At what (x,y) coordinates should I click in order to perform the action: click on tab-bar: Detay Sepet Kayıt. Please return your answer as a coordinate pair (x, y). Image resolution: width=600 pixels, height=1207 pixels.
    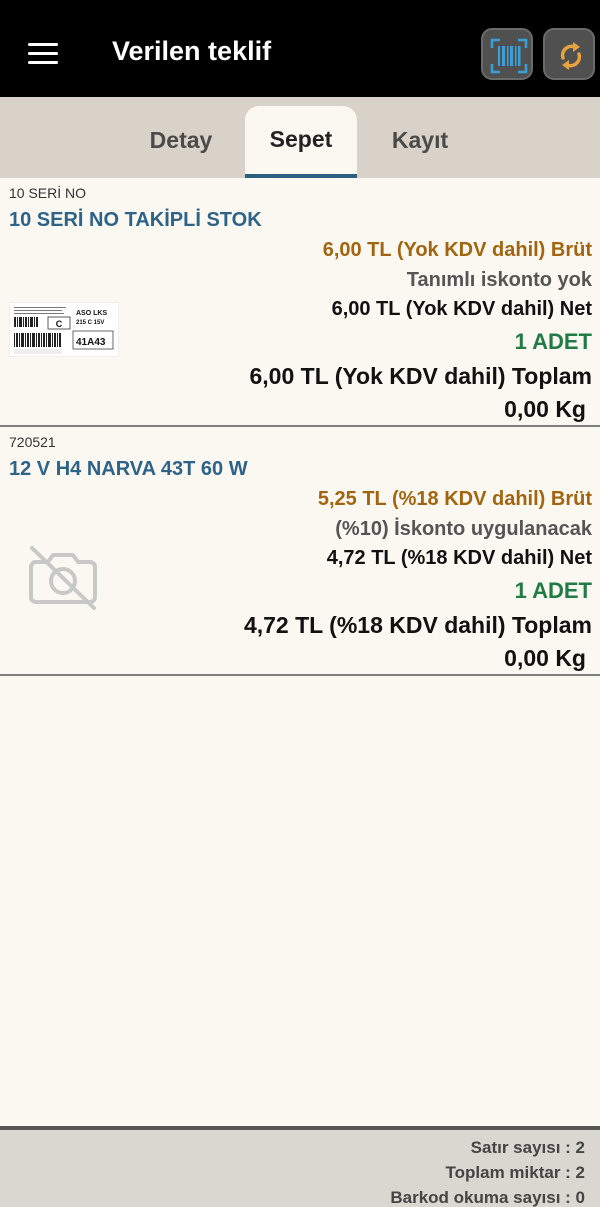
    Looking at the image, I should click on (300, 137).